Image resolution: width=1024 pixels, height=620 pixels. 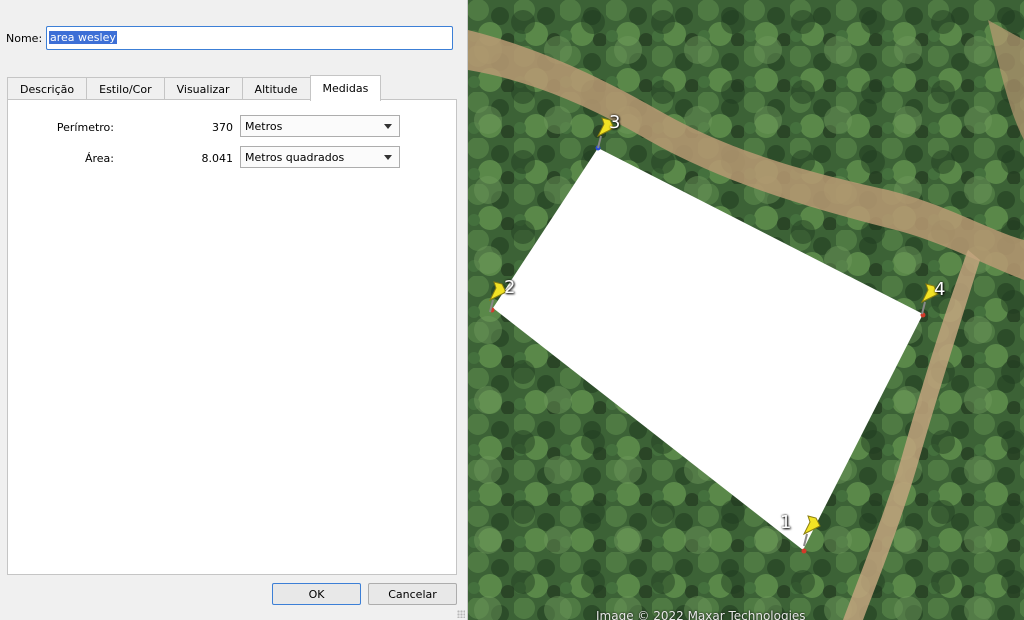 What do you see at coordinates (316, 594) in the screenshot?
I see `ok-button: OK` at bounding box center [316, 594].